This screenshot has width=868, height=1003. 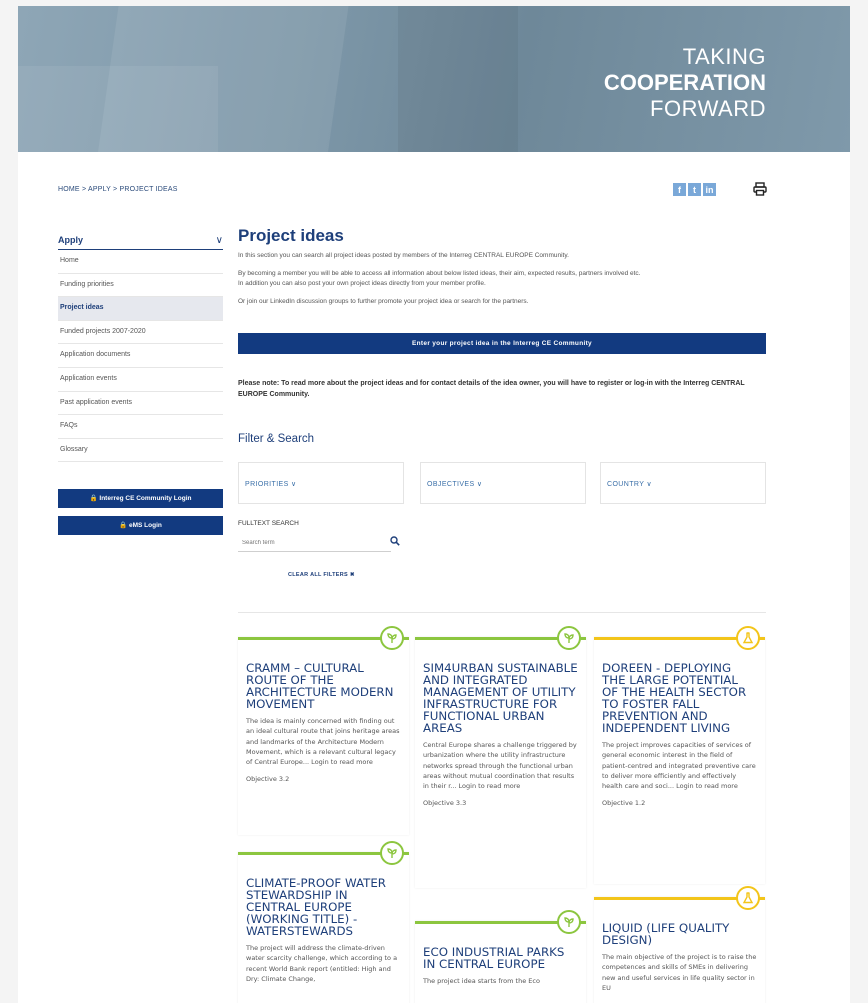 I want to click on sidebar-heading: Apply ∨, so click(x=140, y=241).